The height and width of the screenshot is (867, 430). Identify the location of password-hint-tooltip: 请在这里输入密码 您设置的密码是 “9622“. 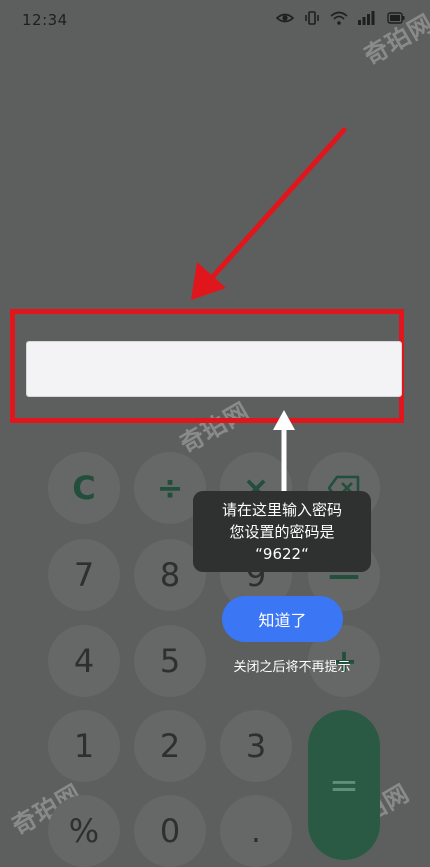
(282, 531).